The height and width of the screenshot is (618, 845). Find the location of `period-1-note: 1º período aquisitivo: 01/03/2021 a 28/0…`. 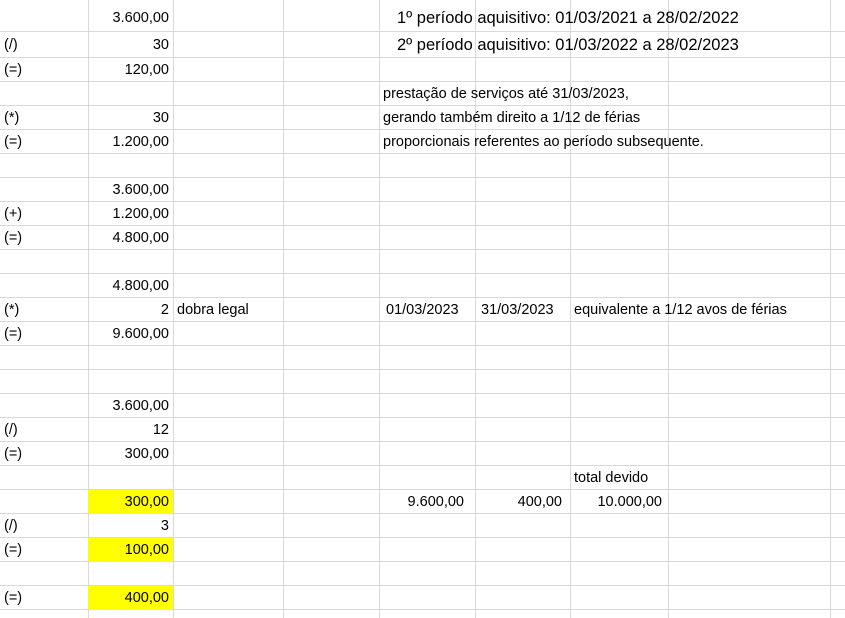

period-1-note: 1º período aquisitivo: 01/03/2021 a 28/0… is located at coordinates (613, 18).